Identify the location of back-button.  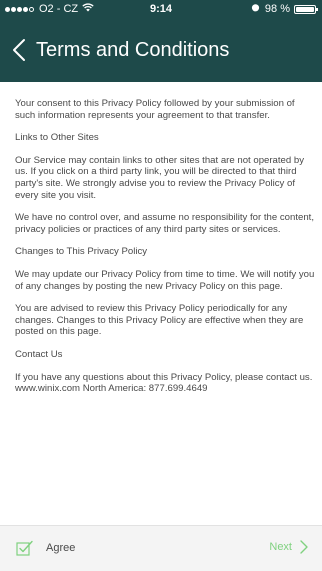
(13, 50).